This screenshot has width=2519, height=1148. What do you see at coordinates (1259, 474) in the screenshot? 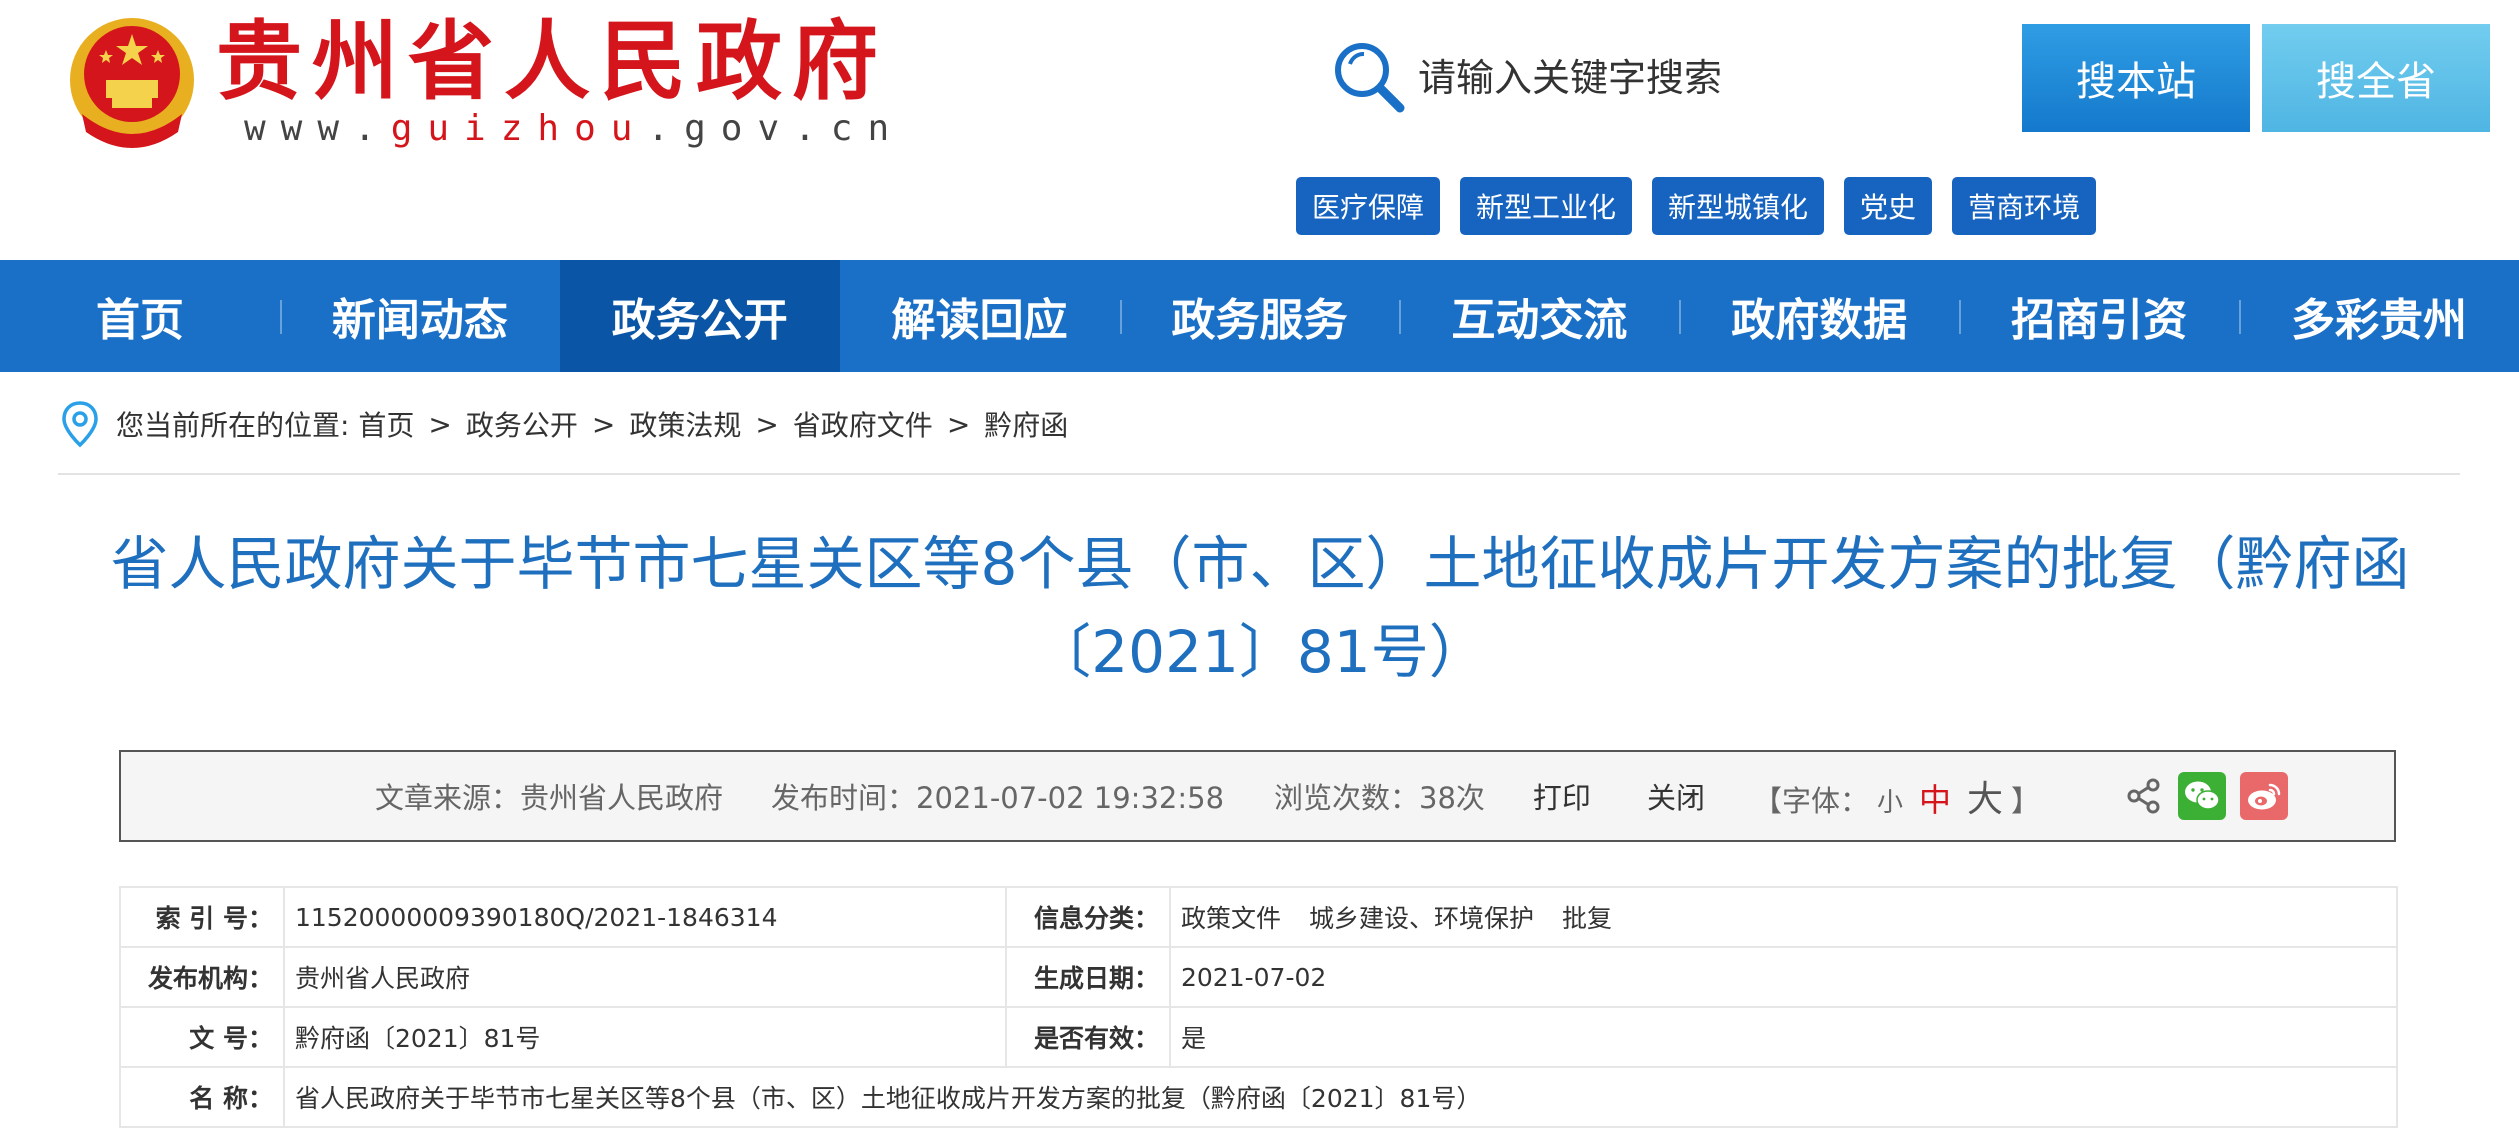
I see `breadcrumb-divider` at bounding box center [1259, 474].